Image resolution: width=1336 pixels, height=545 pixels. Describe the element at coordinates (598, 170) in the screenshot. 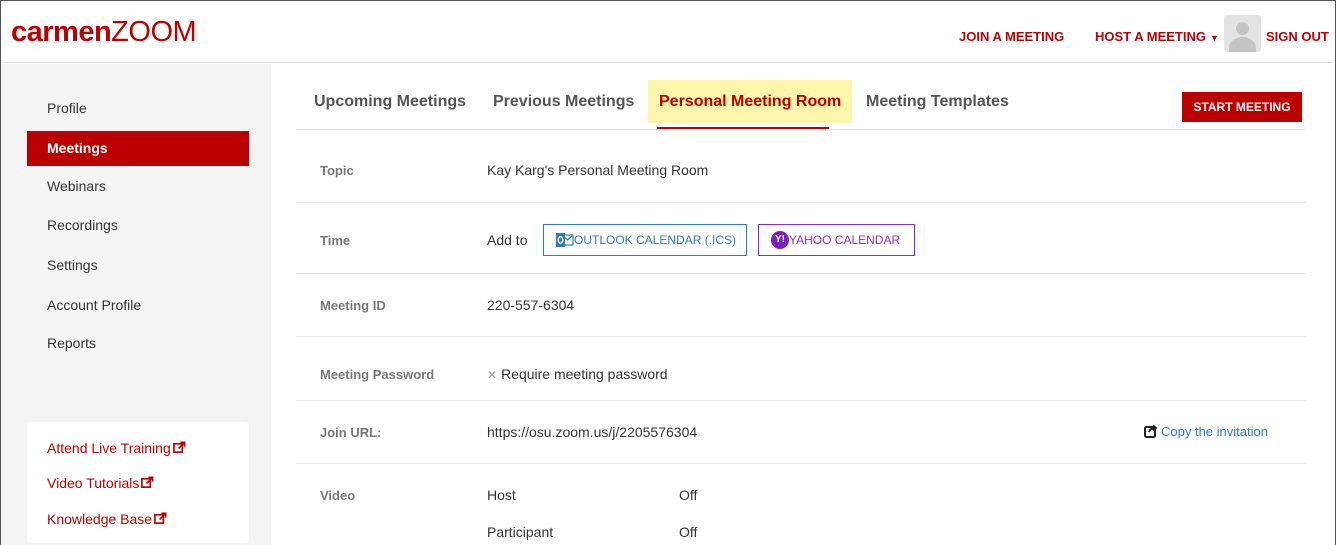

I see `topic-value: Kay Karg's Personal Meeting Room` at that location.